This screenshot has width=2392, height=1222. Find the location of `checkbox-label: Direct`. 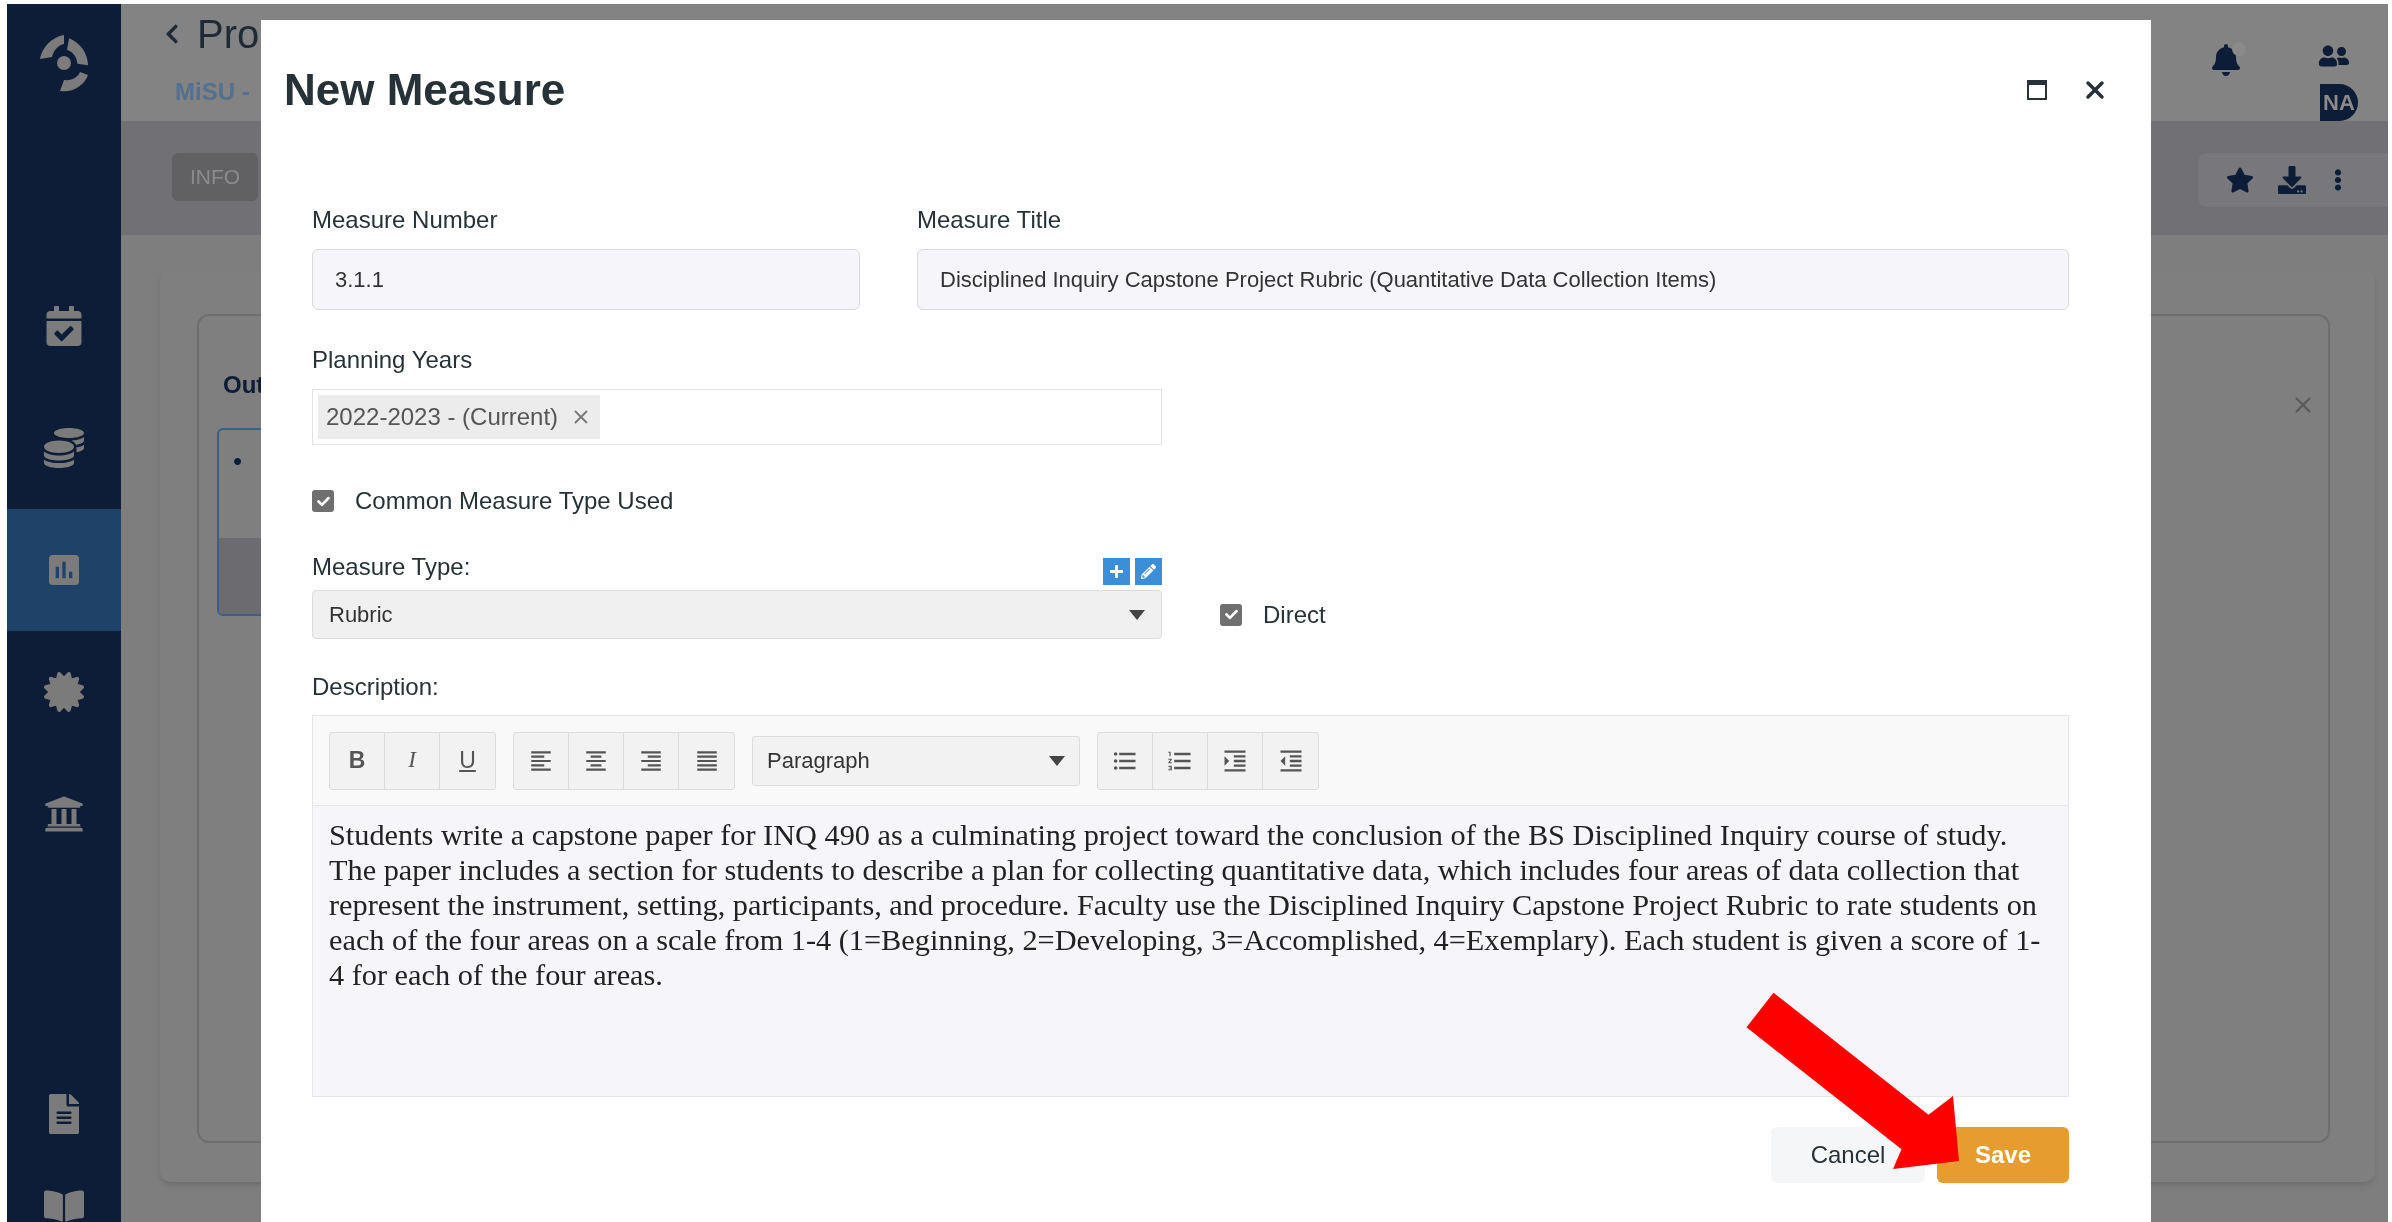

checkbox-label: Direct is located at coordinates (1294, 614).